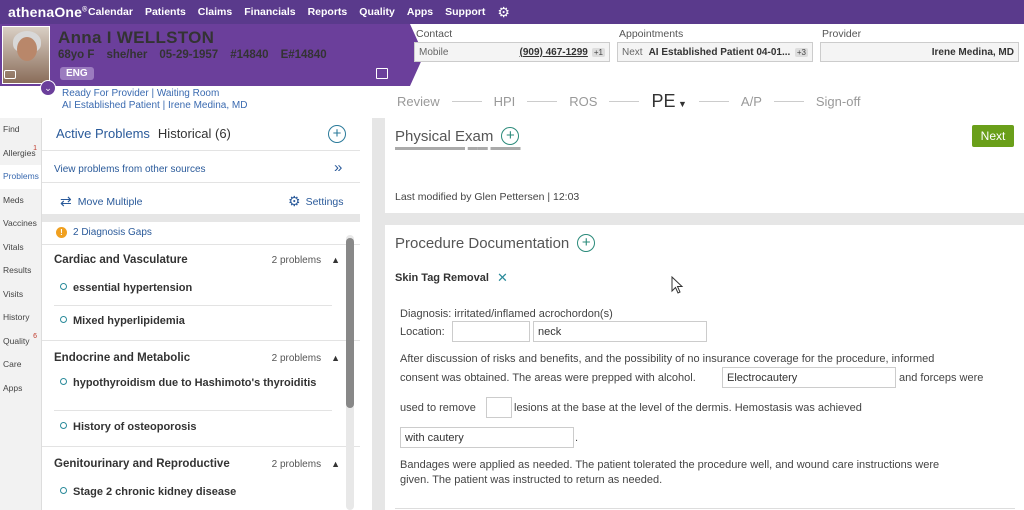 The width and height of the screenshot is (1024, 510). I want to click on sidebar-item-vitals: Vitals, so click(20, 248).